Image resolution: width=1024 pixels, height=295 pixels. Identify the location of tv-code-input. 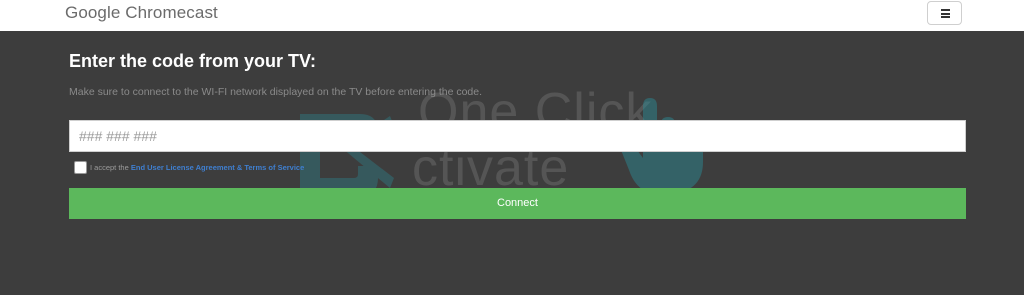
(517, 136).